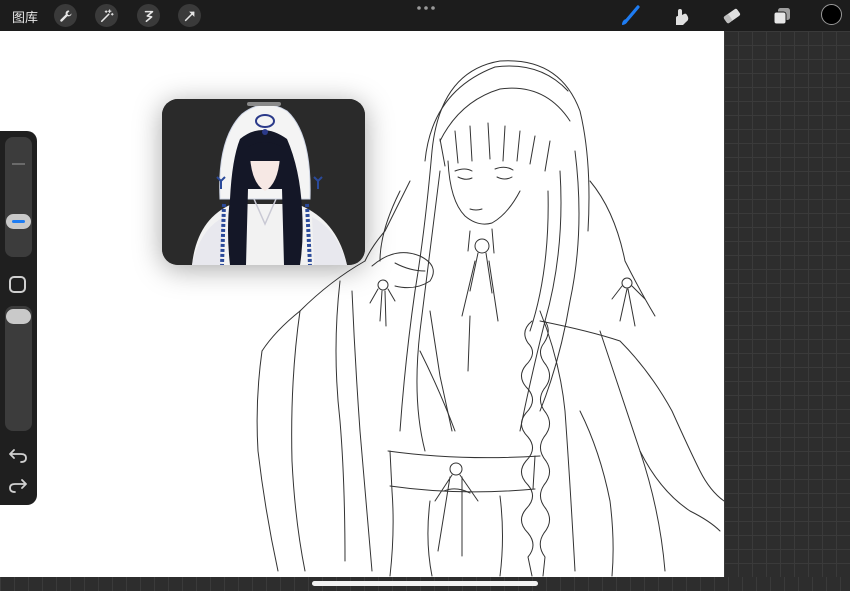 The height and width of the screenshot is (591, 850). I want to click on wrench-icon, so click(65, 15).